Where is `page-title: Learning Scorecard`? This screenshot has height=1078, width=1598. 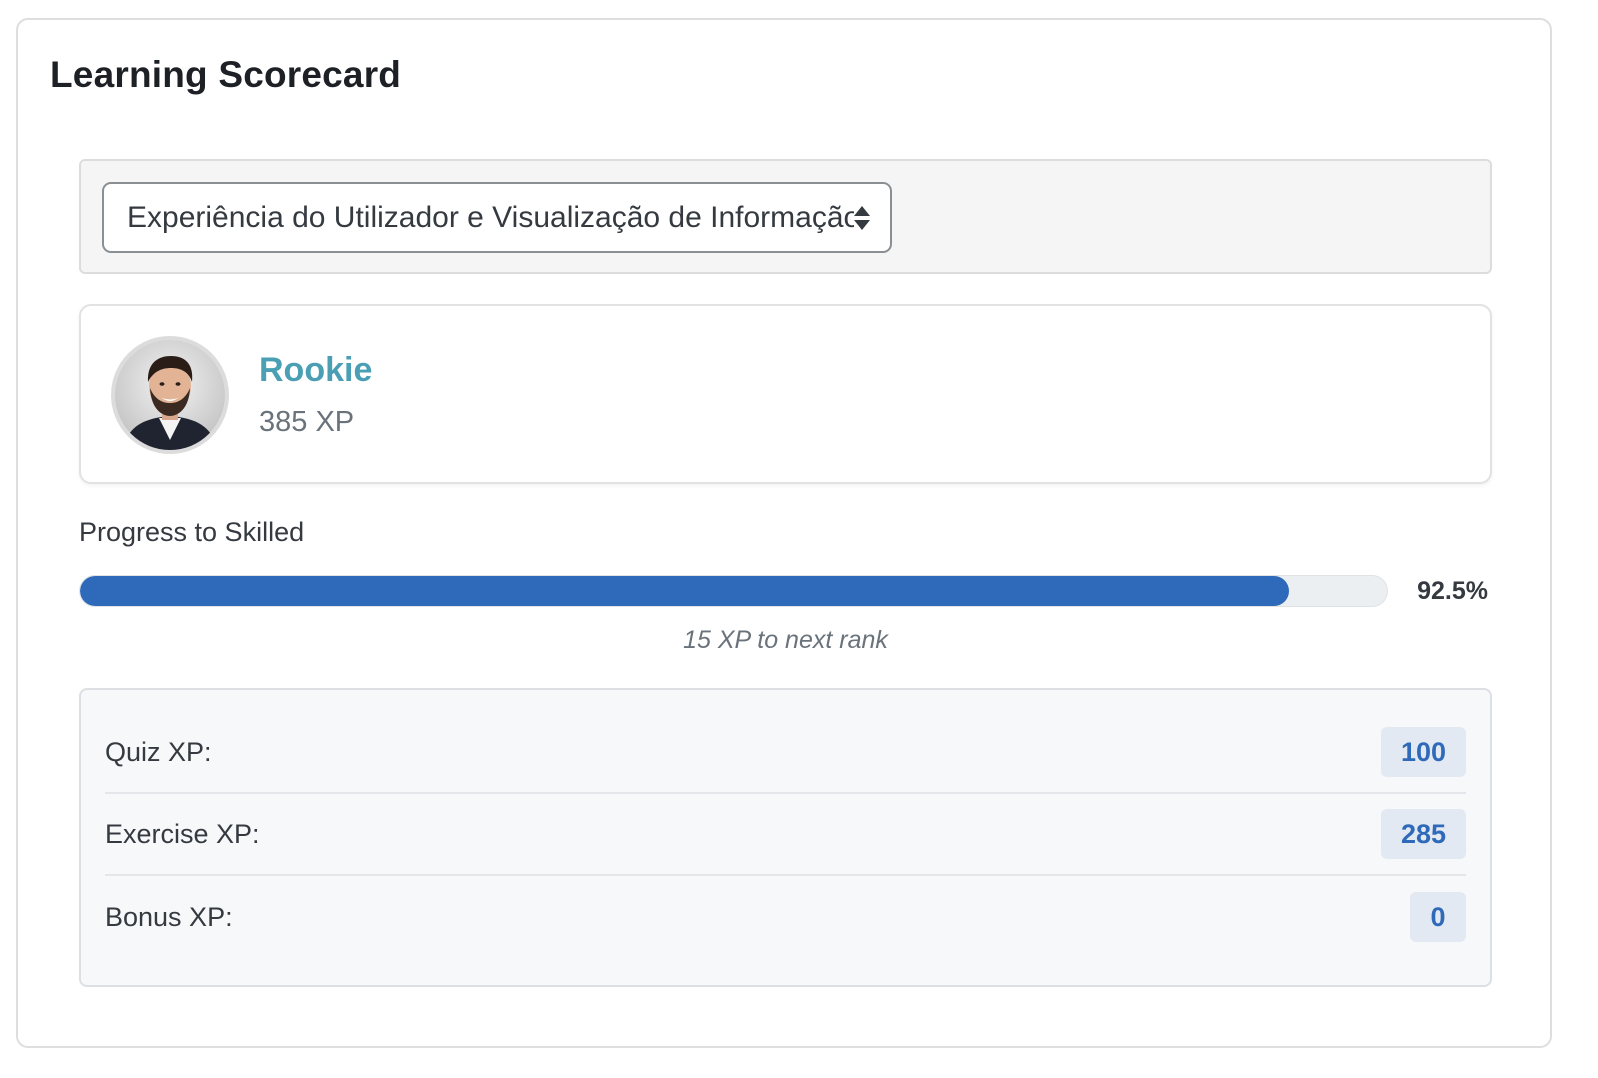
page-title: Learning Scorecard is located at coordinates (226, 74).